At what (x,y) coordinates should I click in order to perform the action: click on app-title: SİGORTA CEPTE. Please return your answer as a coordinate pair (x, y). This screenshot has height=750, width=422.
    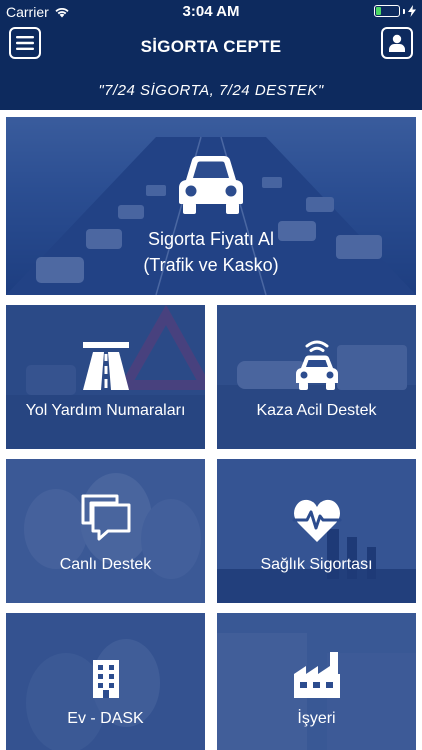
    Looking at the image, I should click on (211, 46).